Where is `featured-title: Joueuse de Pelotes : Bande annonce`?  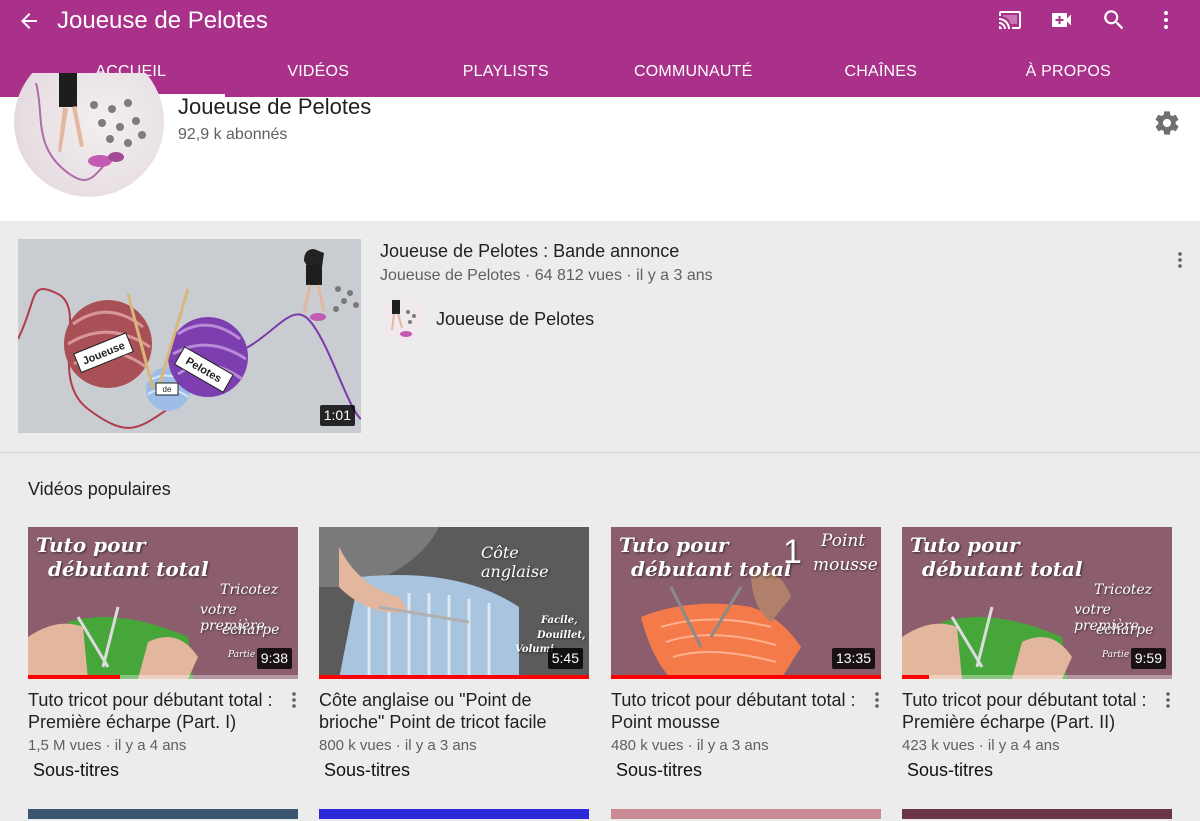
featured-title: Joueuse de Pelotes : Bande annonce is located at coordinates (529, 251).